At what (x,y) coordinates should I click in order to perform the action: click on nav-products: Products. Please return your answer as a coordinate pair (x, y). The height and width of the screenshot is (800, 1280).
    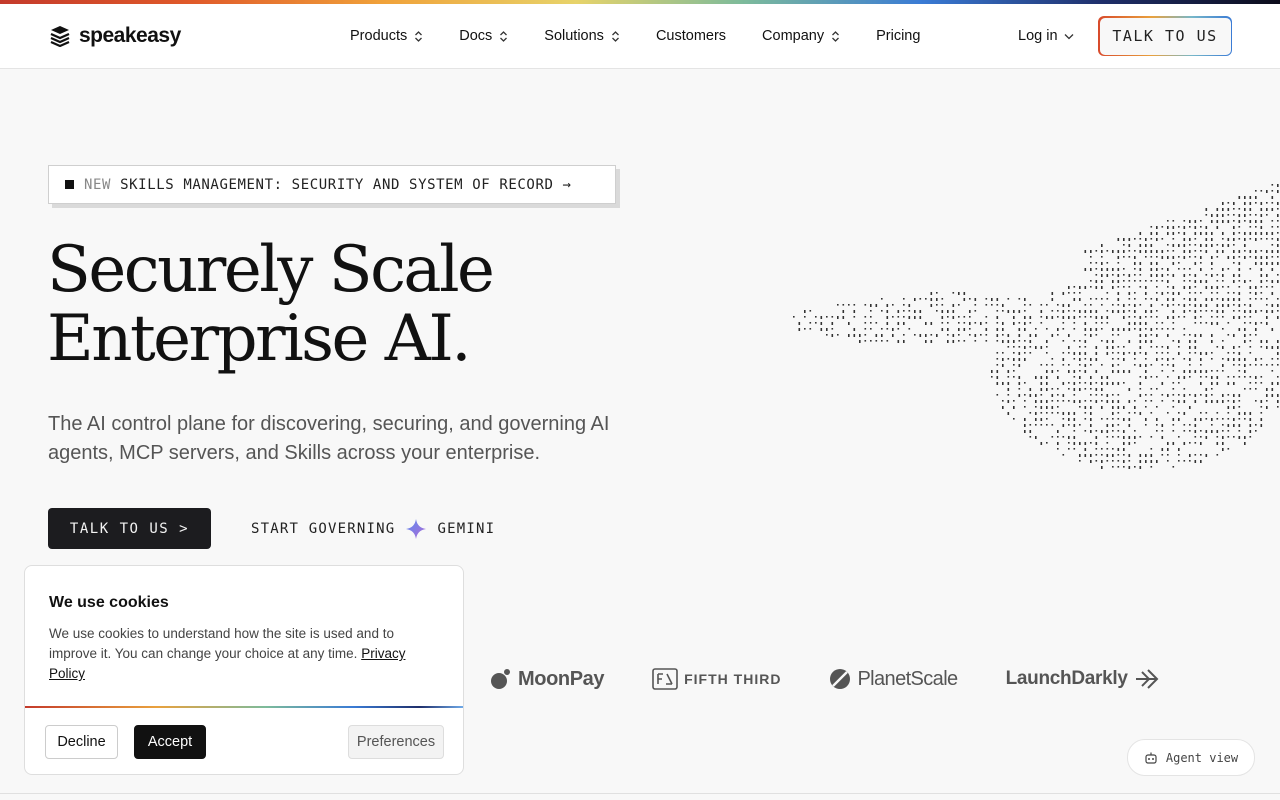
    Looking at the image, I should click on (386, 36).